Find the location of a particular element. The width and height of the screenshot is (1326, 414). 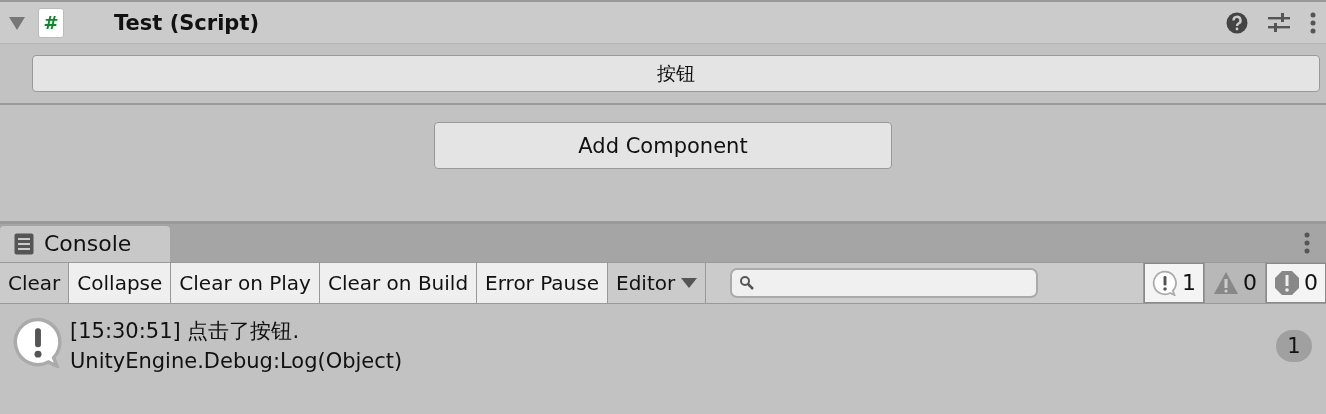

foldout-arrow-icon is located at coordinates (17, 22).